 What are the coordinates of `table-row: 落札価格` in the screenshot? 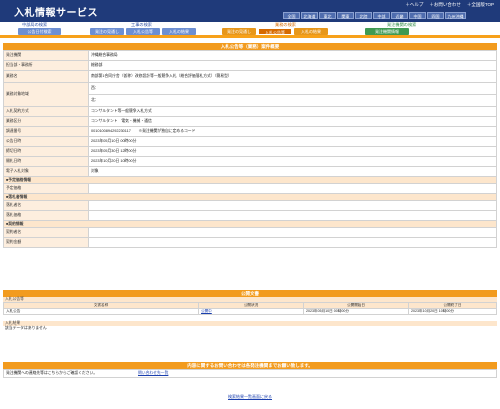 It's located at (250, 215).